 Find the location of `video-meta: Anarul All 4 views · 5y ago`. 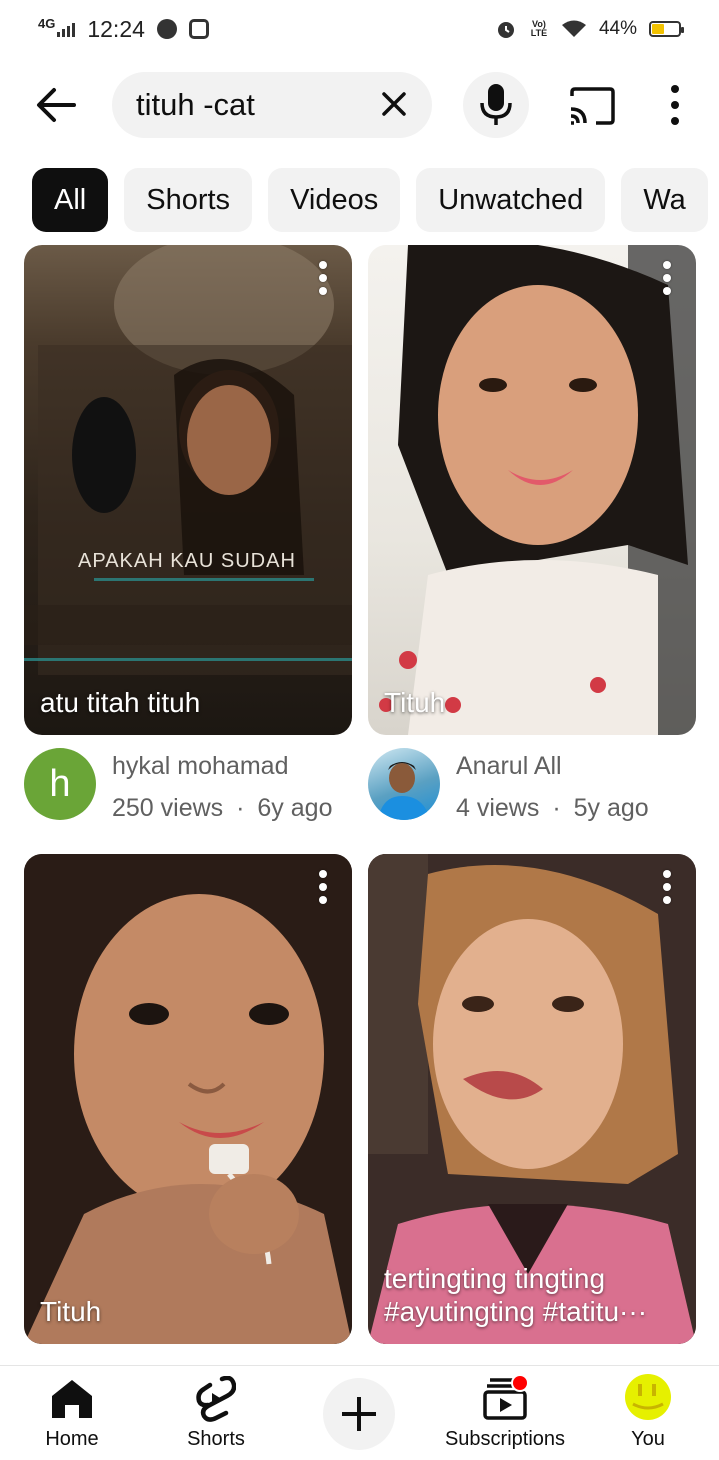

video-meta: Anarul All 4 views · 5y ago is located at coordinates (533, 788).